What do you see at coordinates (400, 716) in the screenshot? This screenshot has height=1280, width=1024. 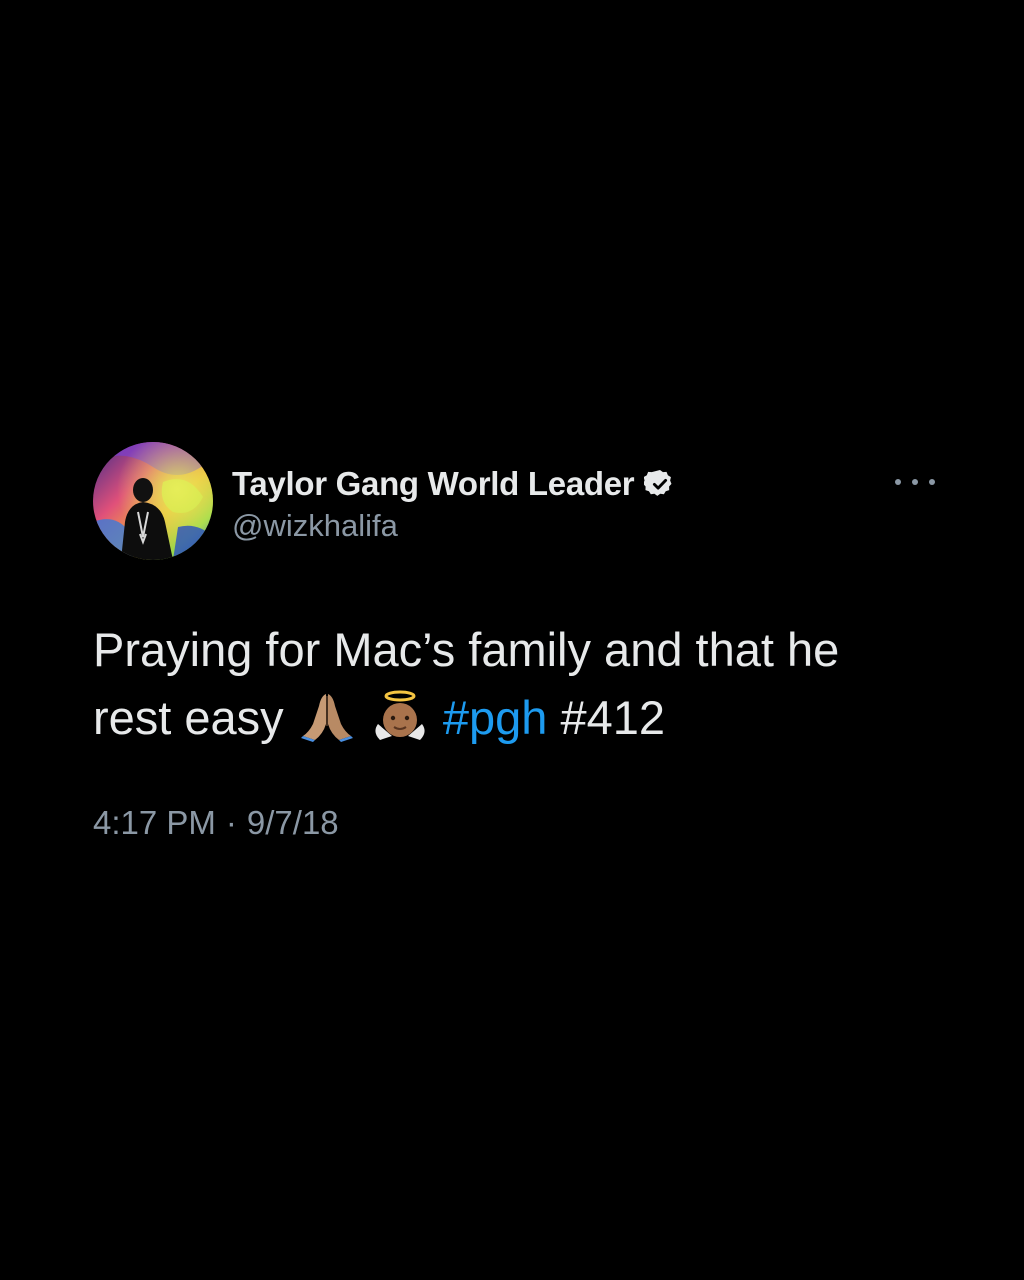 I see `baby-angel-emoji` at bounding box center [400, 716].